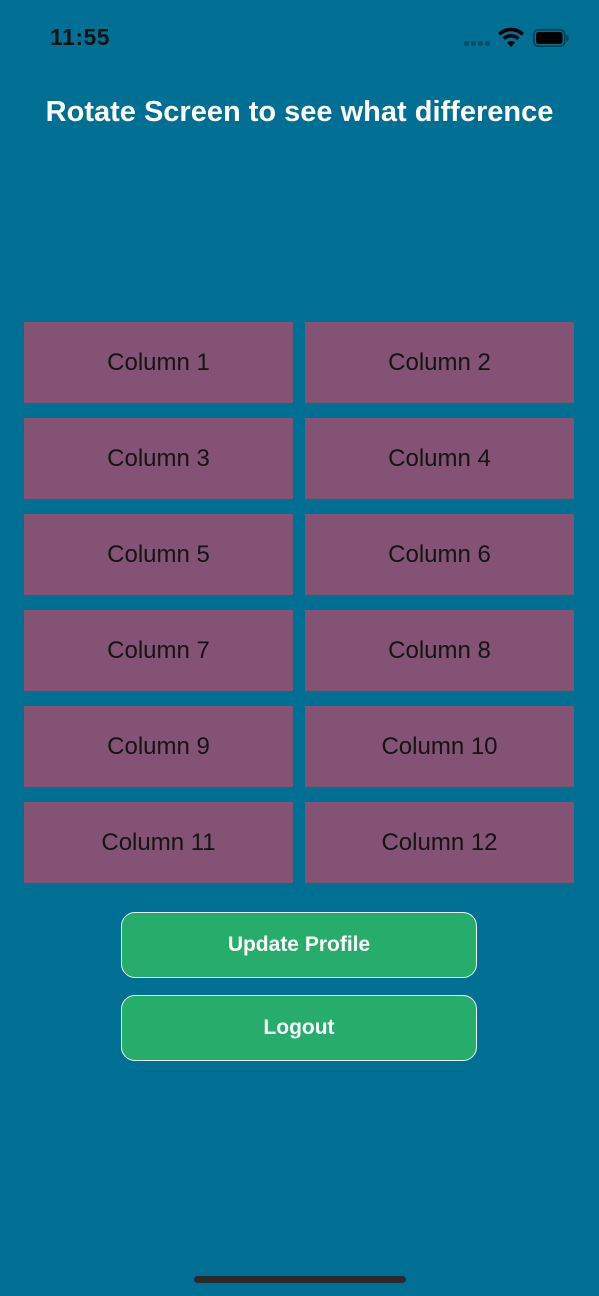 The image size is (599, 1296). What do you see at coordinates (511, 37) in the screenshot?
I see `wifi-icon` at bounding box center [511, 37].